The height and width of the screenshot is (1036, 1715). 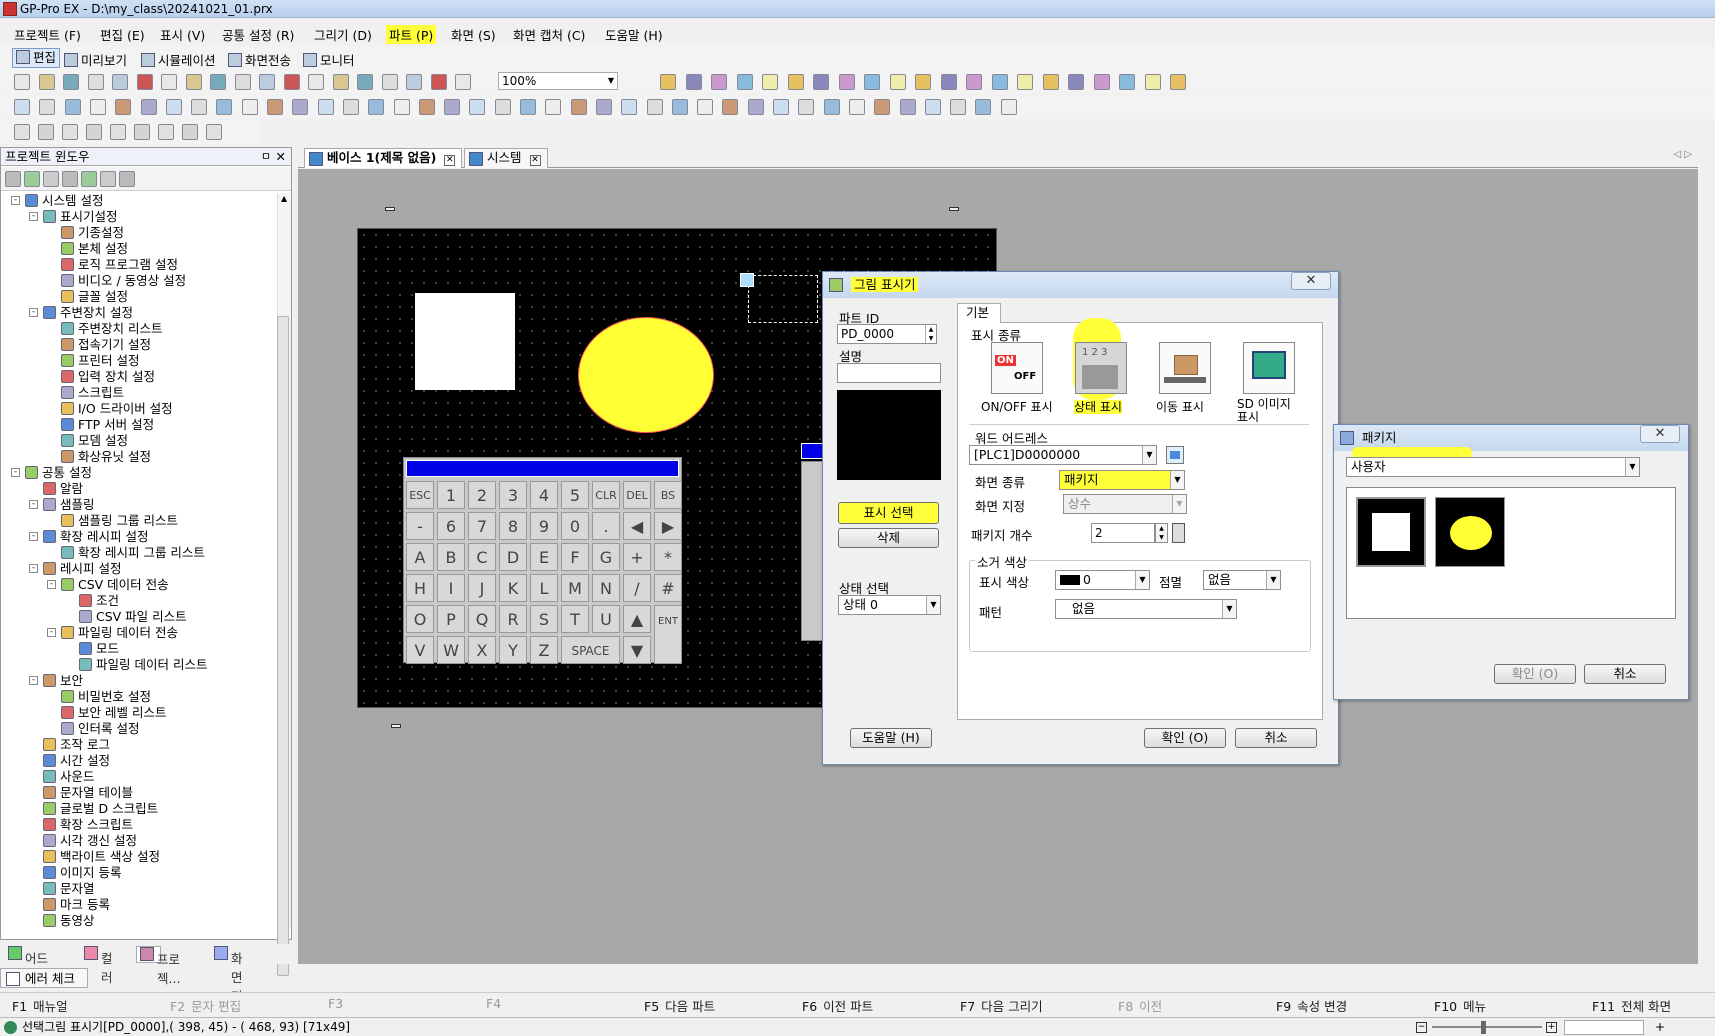 What do you see at coordinates (1276, 738) in the screenshot?
I see `cancel-button: 취소` at bounding box center [1276, 738].